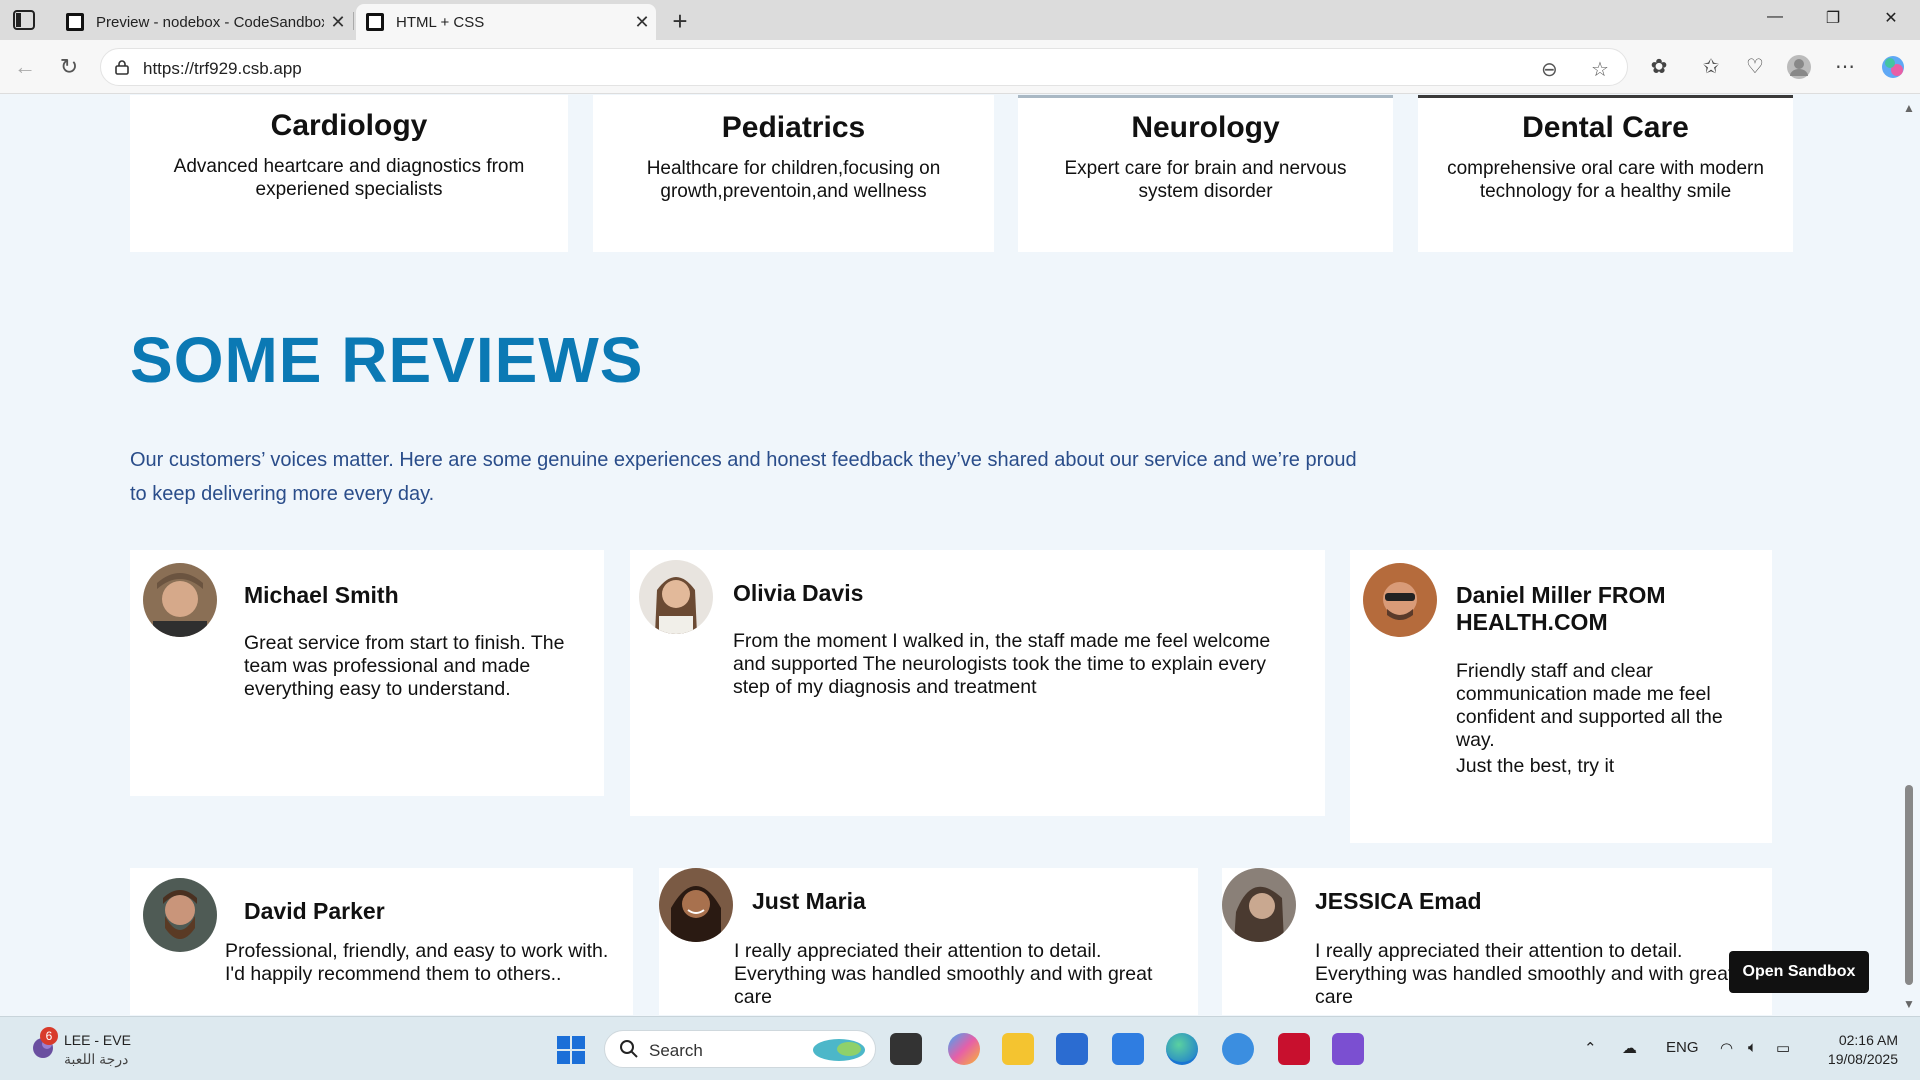 This screenshot has height=1080, width=1920. I want to click on more-menu-icon: ⋯, so click(1845, 67).